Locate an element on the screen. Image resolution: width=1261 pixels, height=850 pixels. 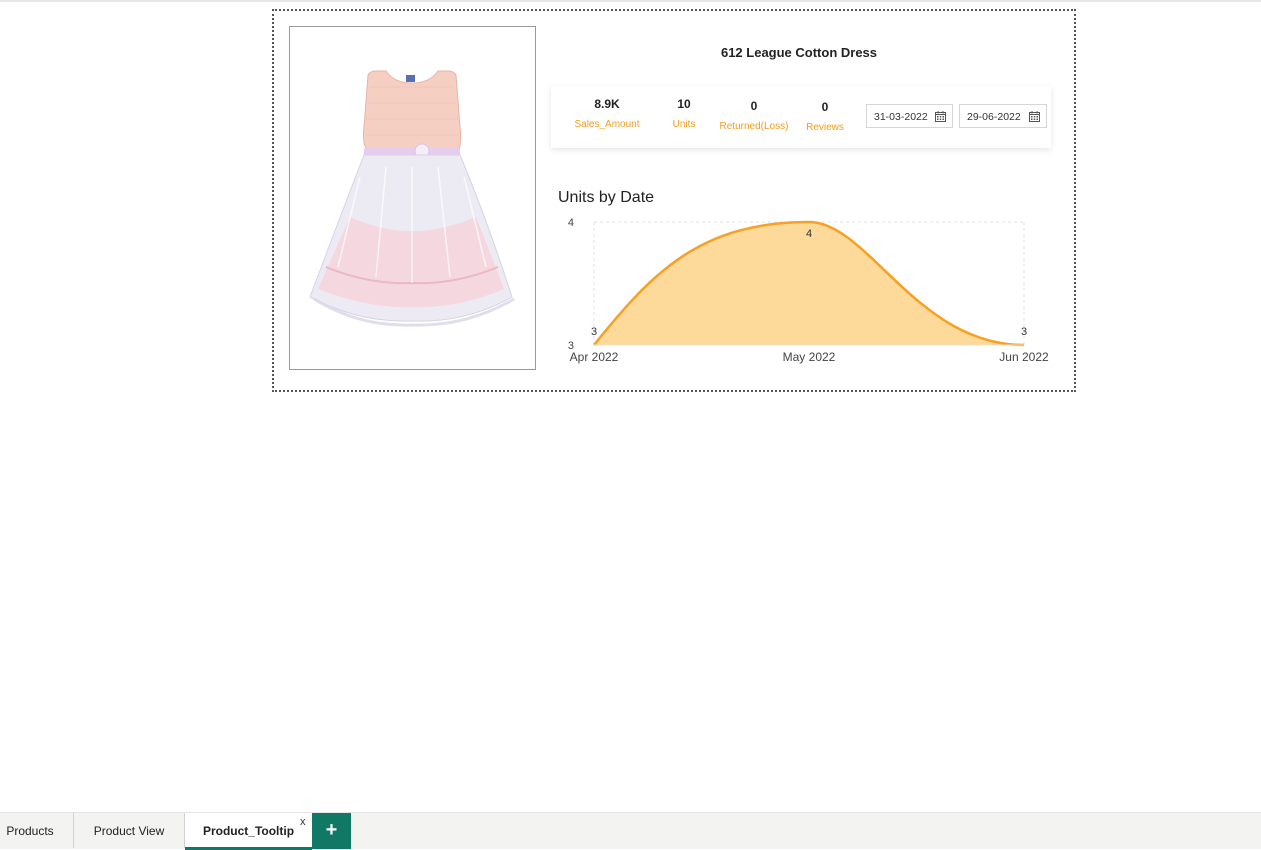
end-date-value: 29-06-2022 is located at coordinates (994, 117).